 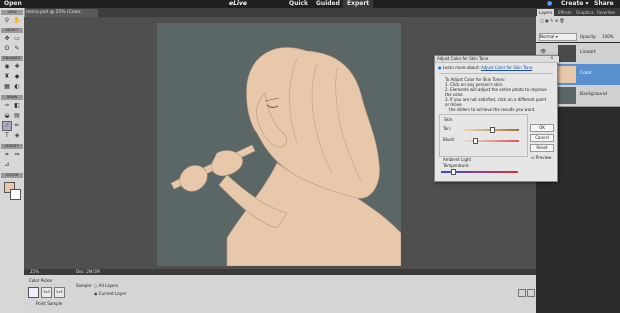 What do you see at coordinates (33, 292) in the screenshot?
I see `point-sample-button` at bounding box center [33, 292].